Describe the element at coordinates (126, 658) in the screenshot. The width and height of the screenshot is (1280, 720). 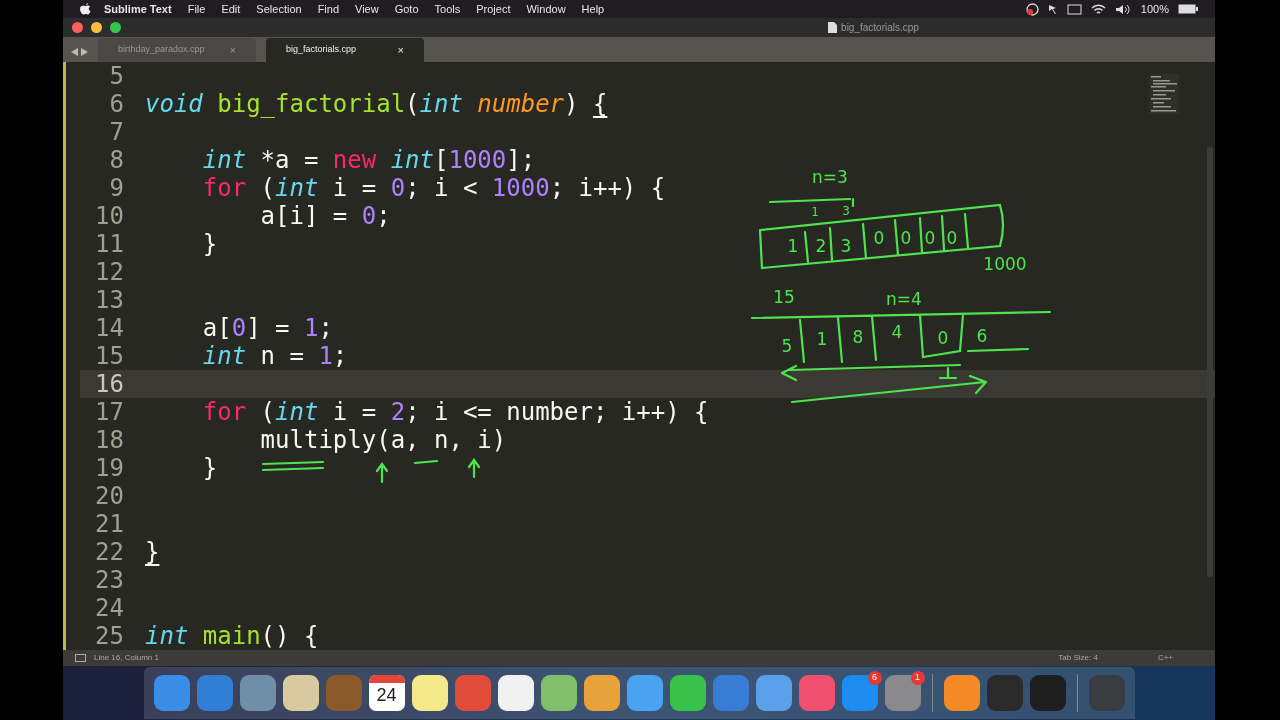
I see `cursor-position: Line 16, Column 1` at that location.